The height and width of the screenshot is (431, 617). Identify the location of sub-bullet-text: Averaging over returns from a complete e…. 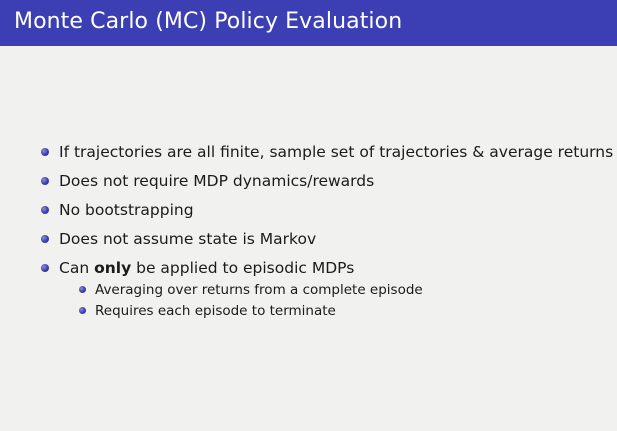
(259, 290).